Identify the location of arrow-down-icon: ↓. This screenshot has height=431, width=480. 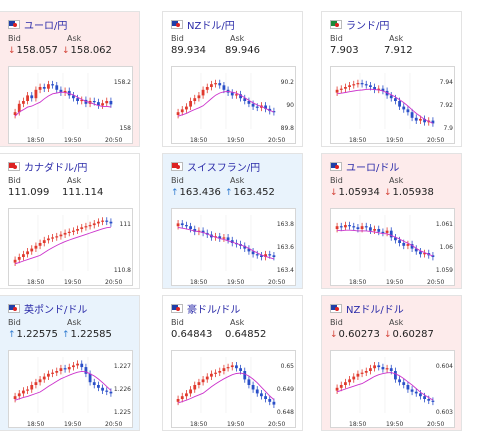
(334, 193).